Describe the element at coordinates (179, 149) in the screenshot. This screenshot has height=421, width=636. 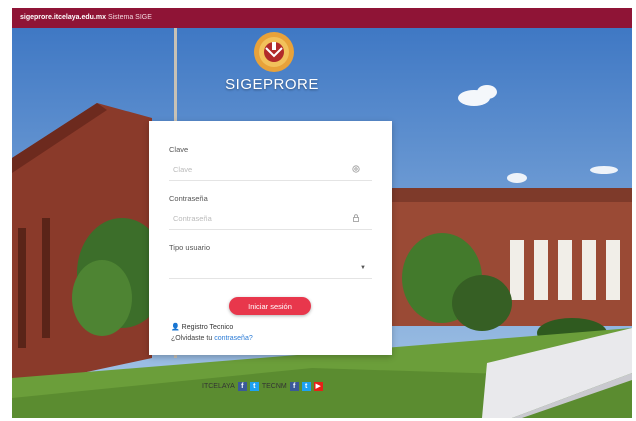
I see `clave-label: Clave` at that location.